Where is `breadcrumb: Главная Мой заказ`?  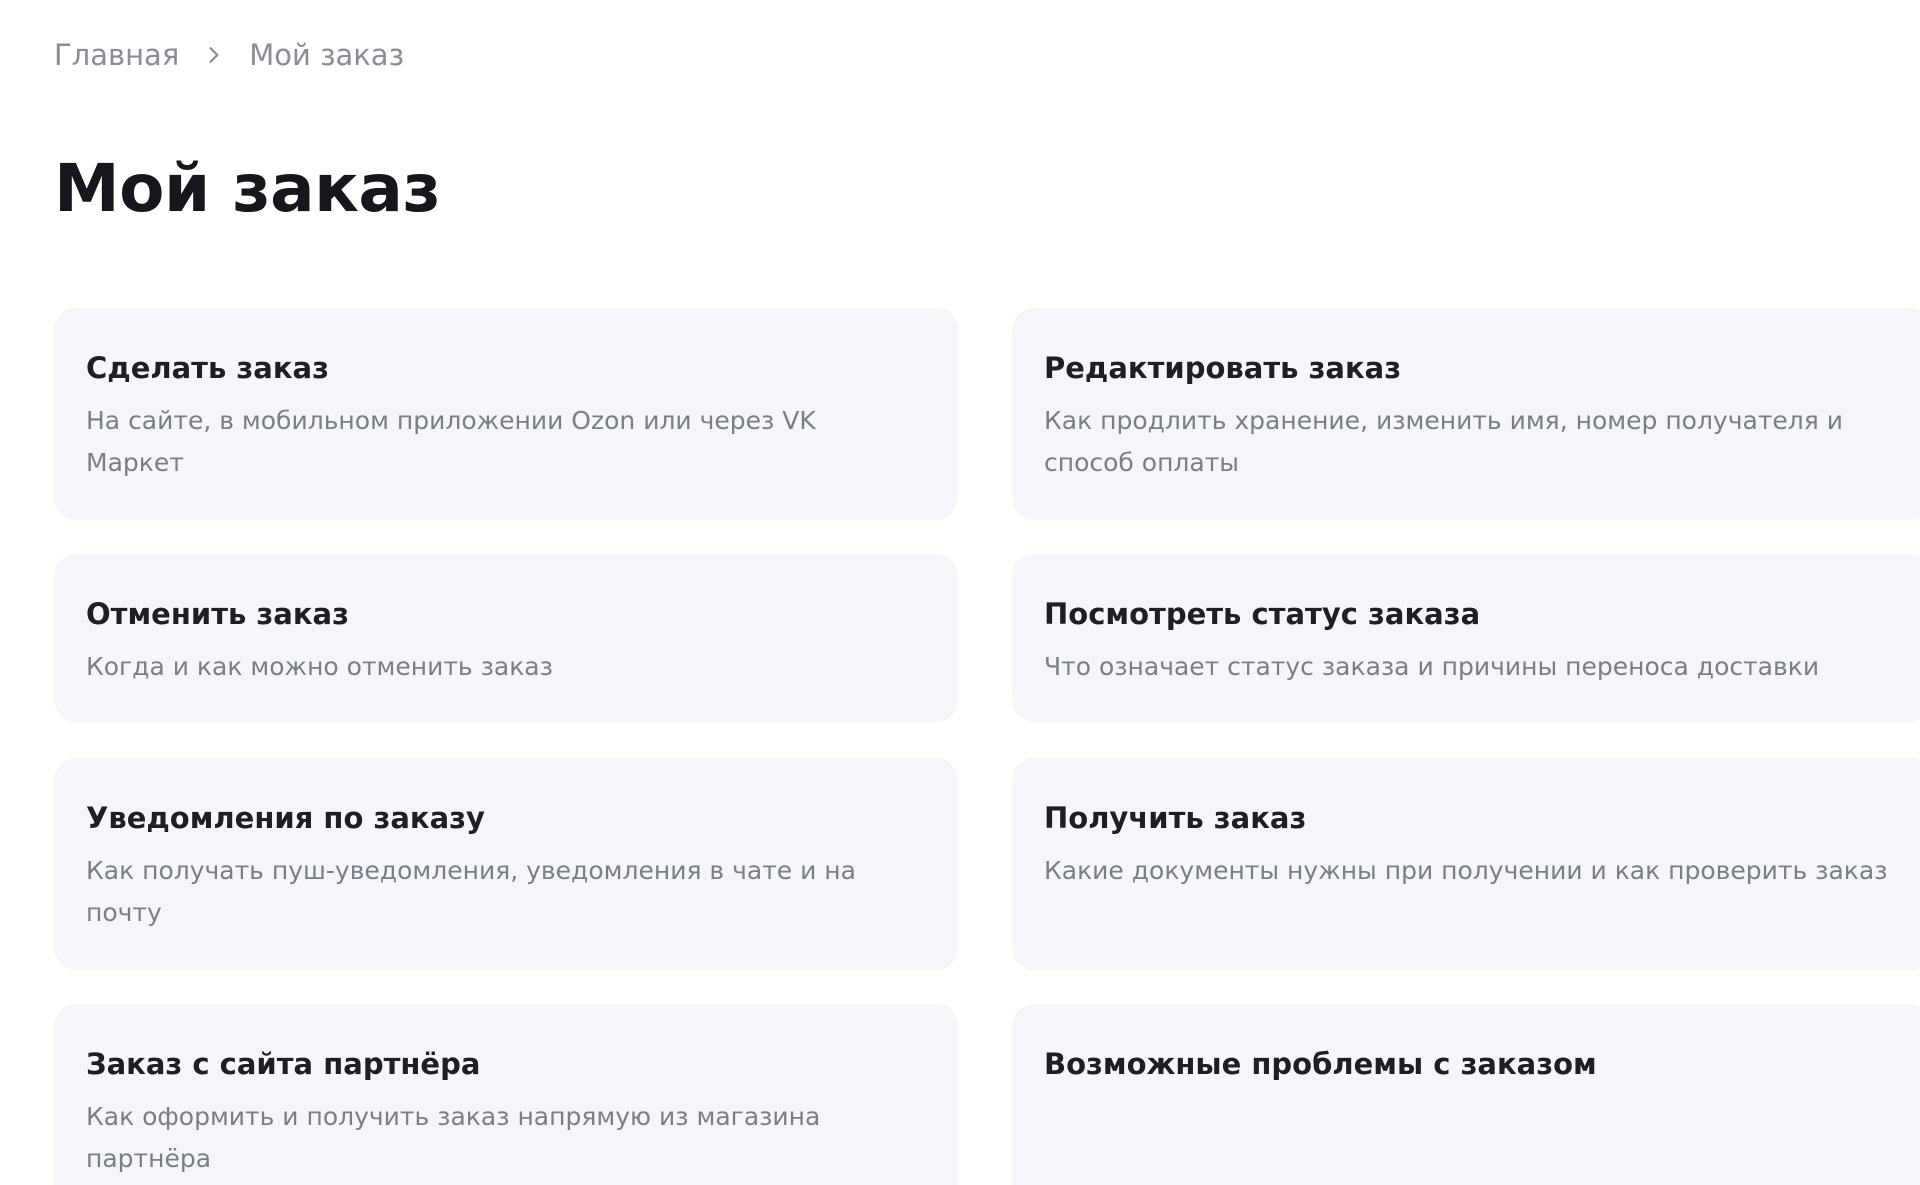 breadcrumb: Главная Мой заказ is located at coordinates (229, 55).